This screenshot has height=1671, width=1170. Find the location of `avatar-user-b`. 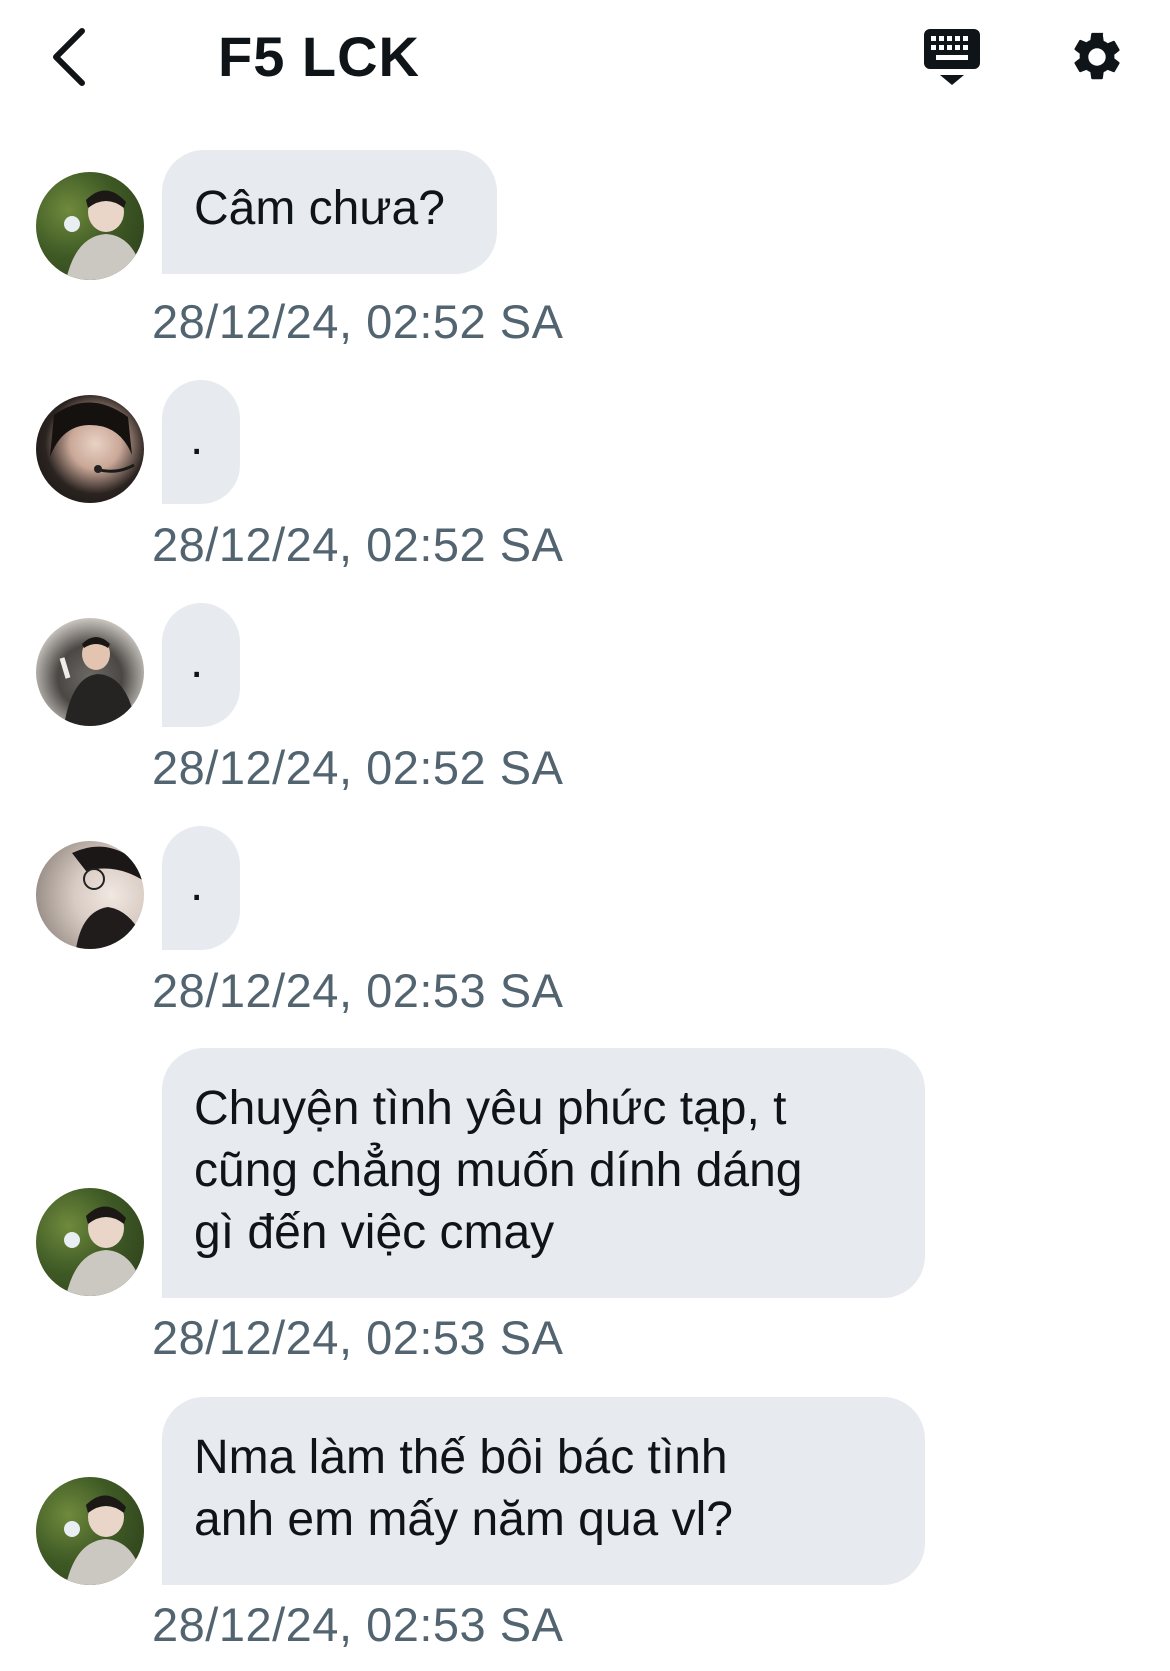

avatar-user-b is located at coordinates (90, 449).